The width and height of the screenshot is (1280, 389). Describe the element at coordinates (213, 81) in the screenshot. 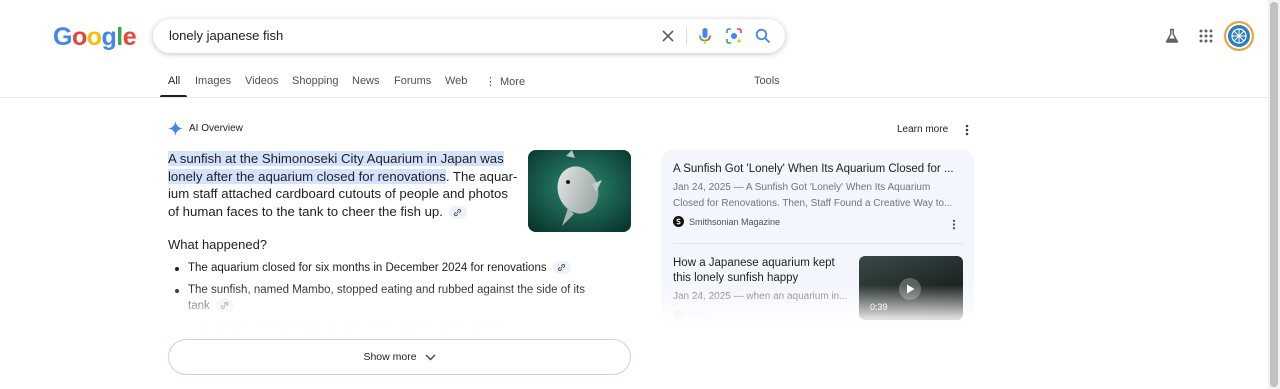

I see `tab-images: Images` at that location.